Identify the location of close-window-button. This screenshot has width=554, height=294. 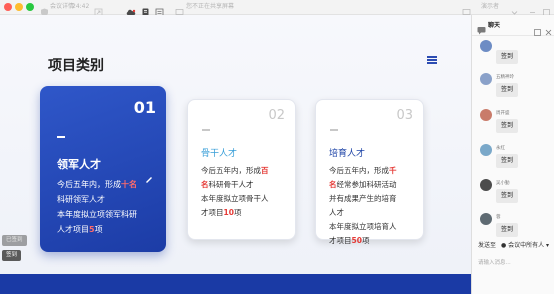
(8, 7).